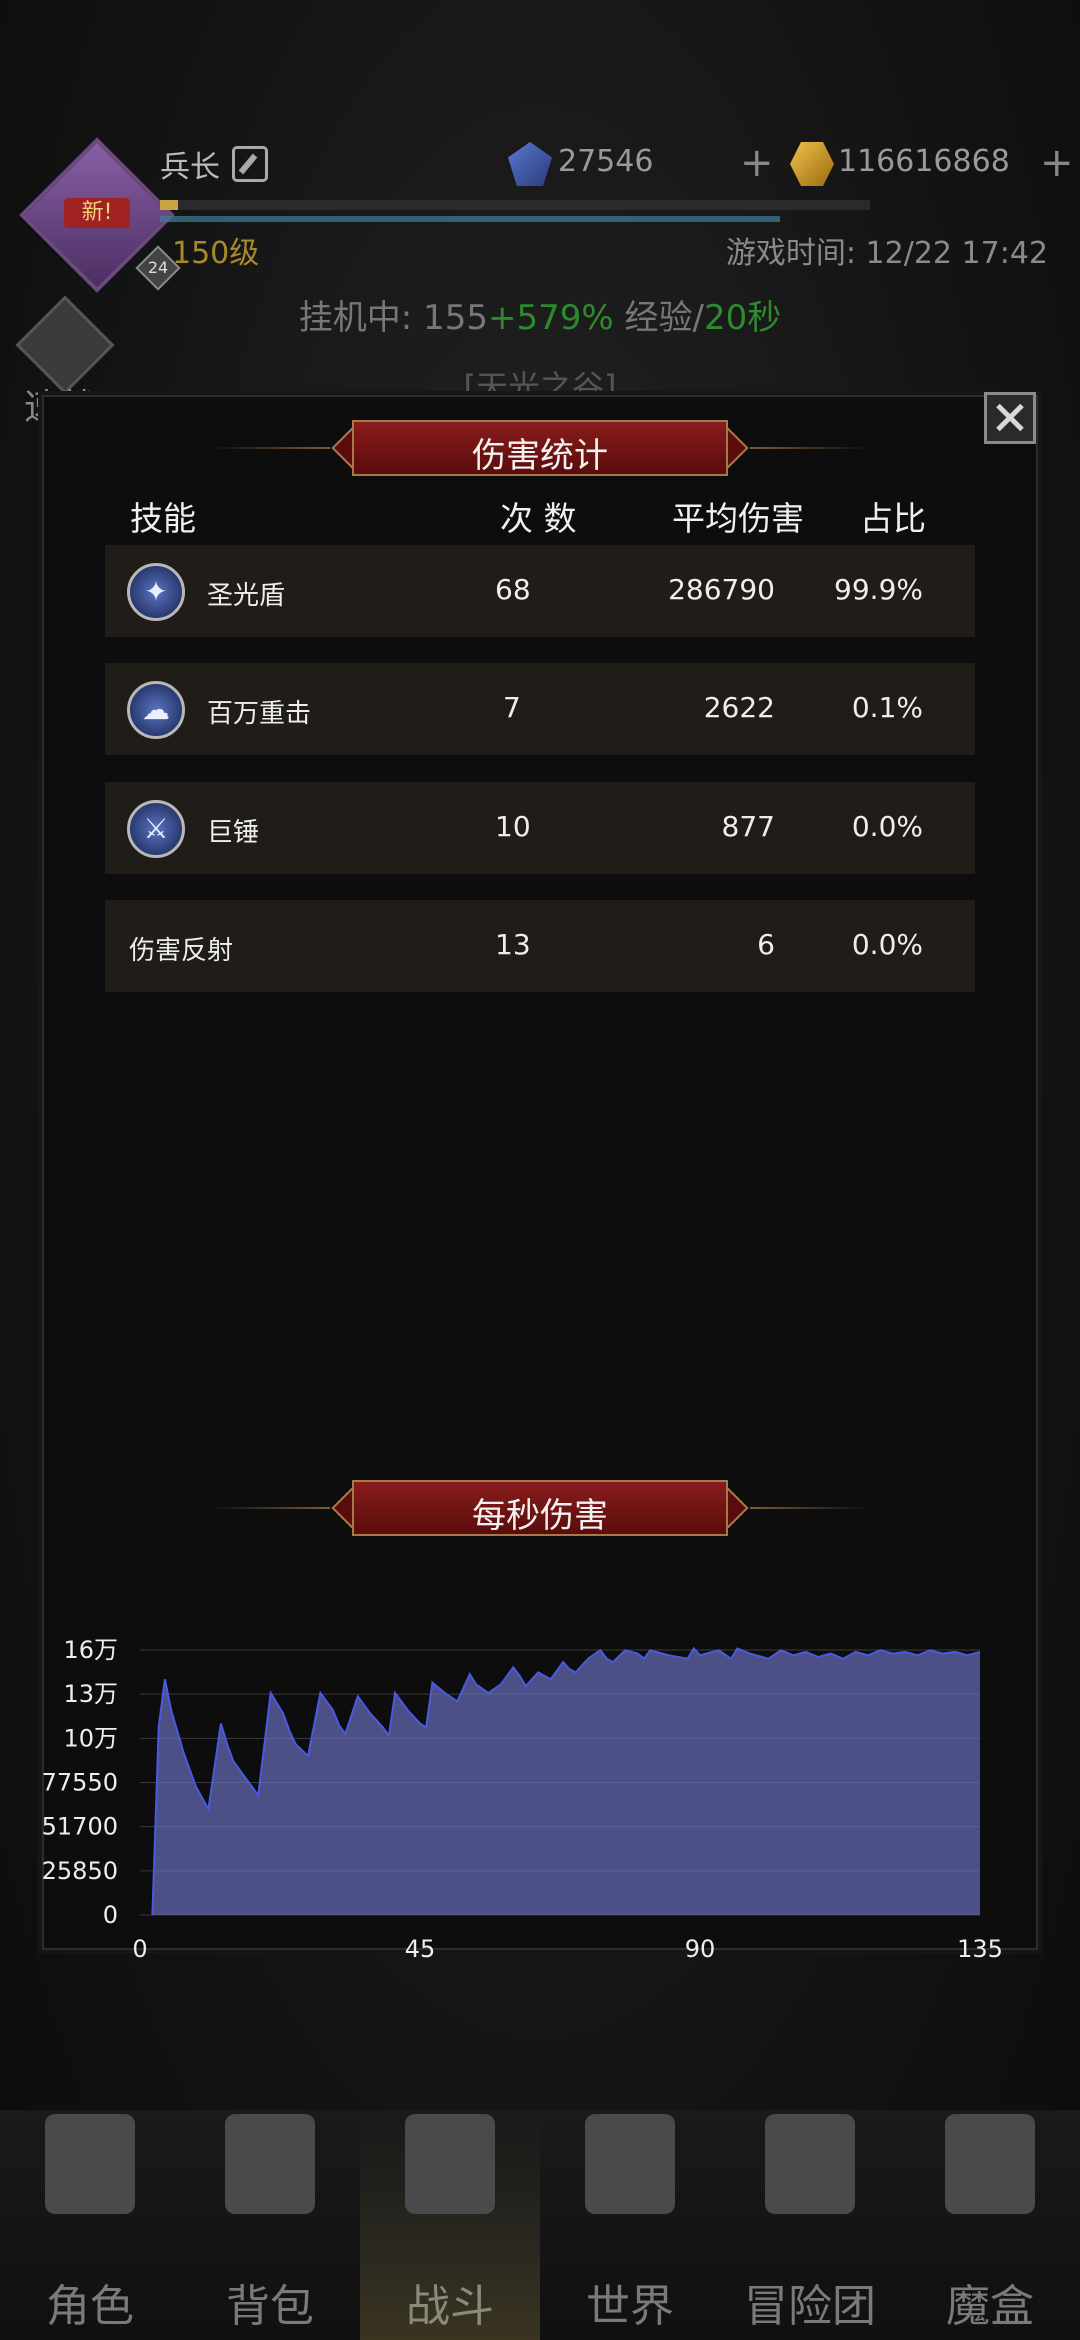 The image size is (1080, 2340). I want to click on hit-count: 68, so click(513, 589).